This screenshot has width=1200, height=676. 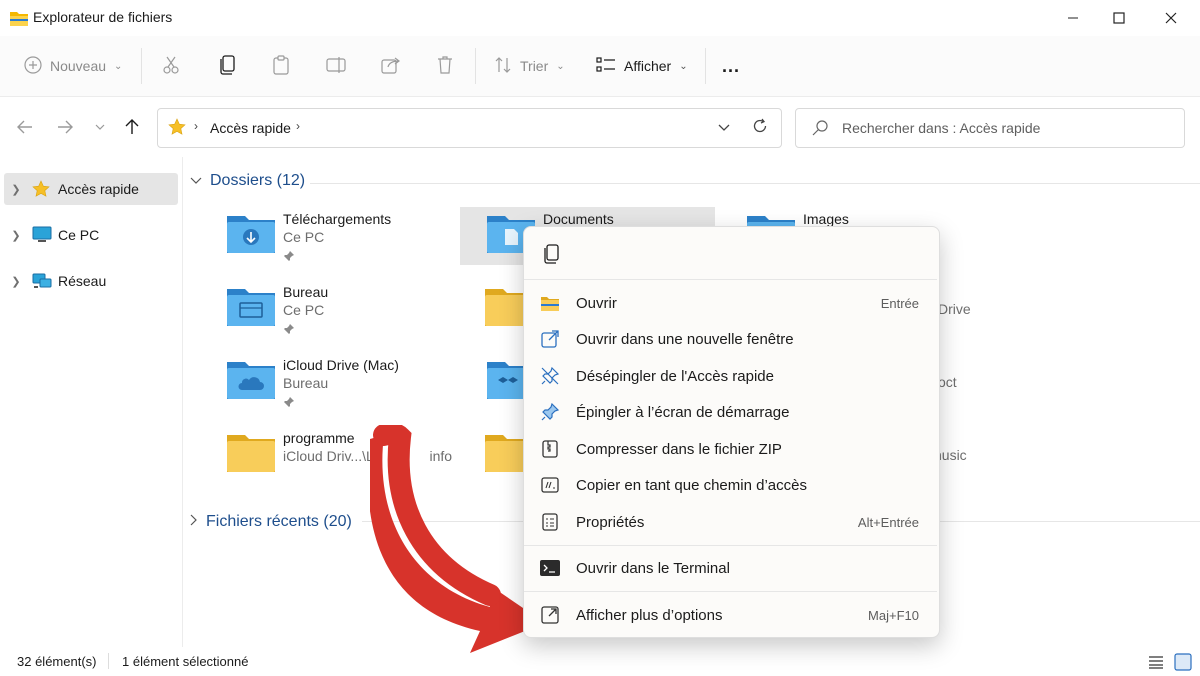 I want to click on up-button, so click(x=132, y=127).